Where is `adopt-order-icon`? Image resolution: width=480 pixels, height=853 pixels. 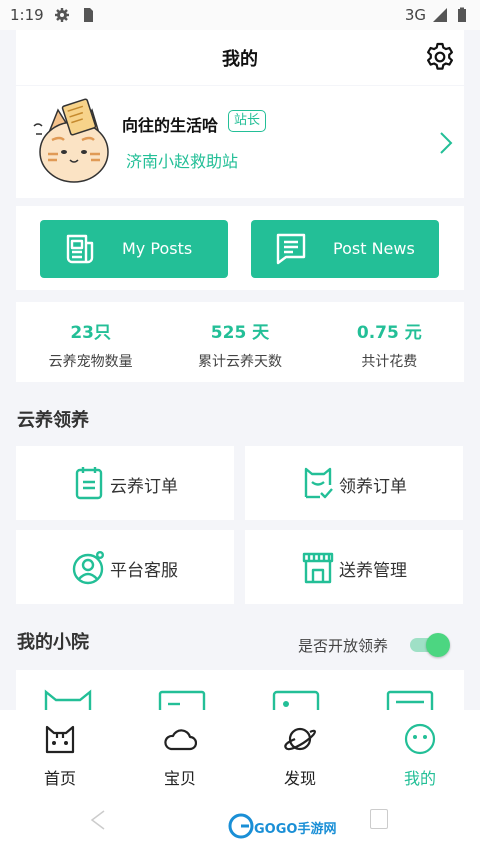 adopt-order-icon is located at coordinates (318, 483).